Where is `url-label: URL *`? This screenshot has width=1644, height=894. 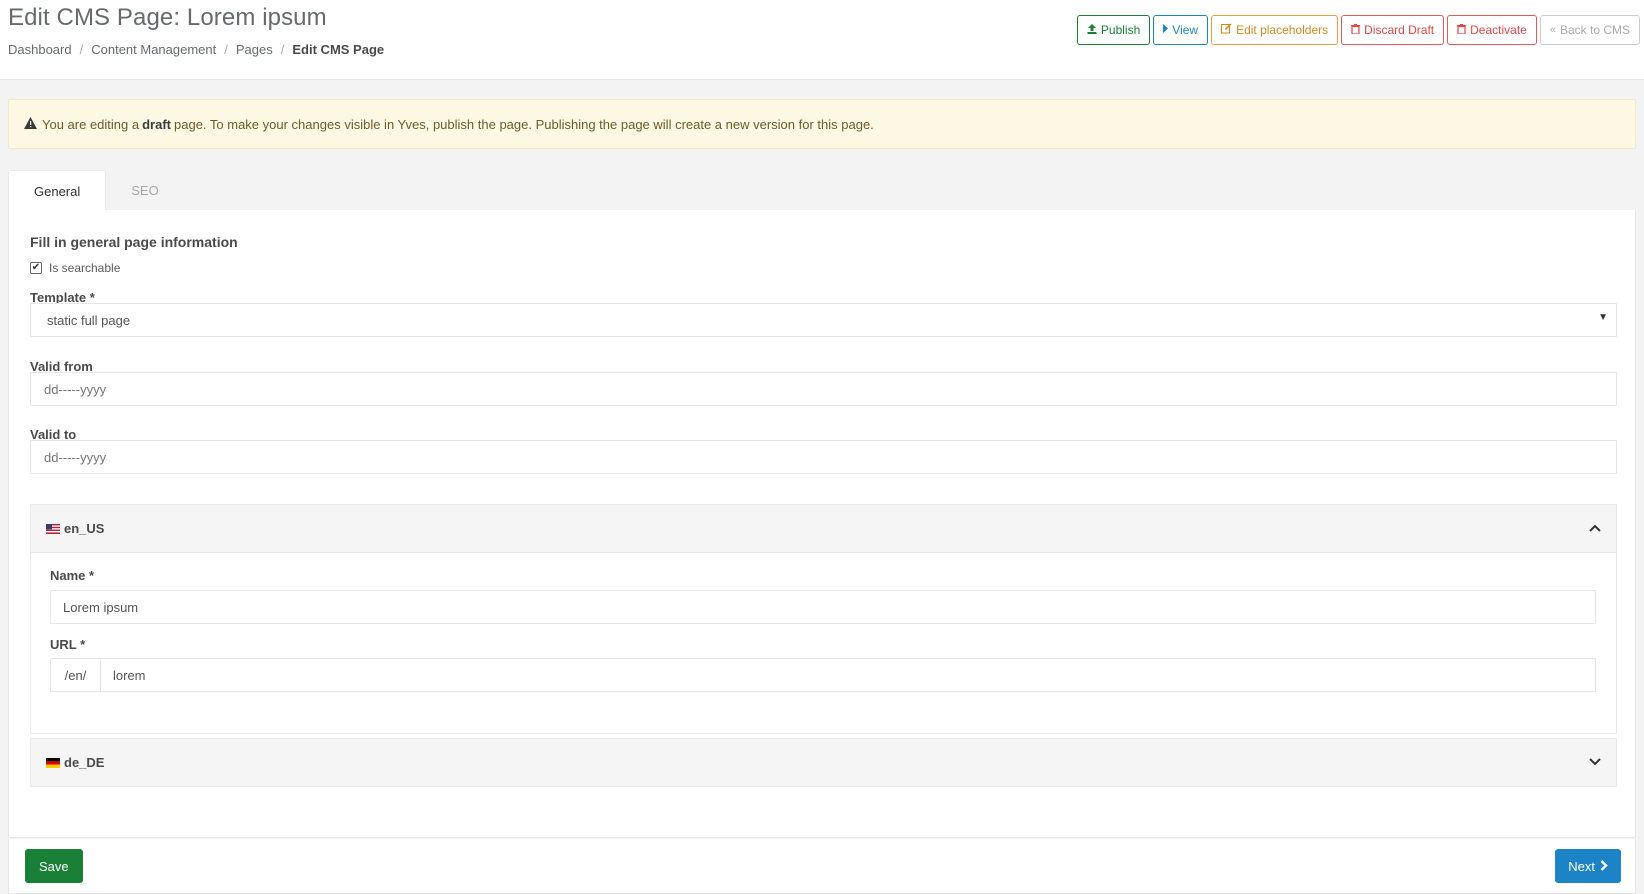 url-label: URL * is located at coordinates (68, 644).